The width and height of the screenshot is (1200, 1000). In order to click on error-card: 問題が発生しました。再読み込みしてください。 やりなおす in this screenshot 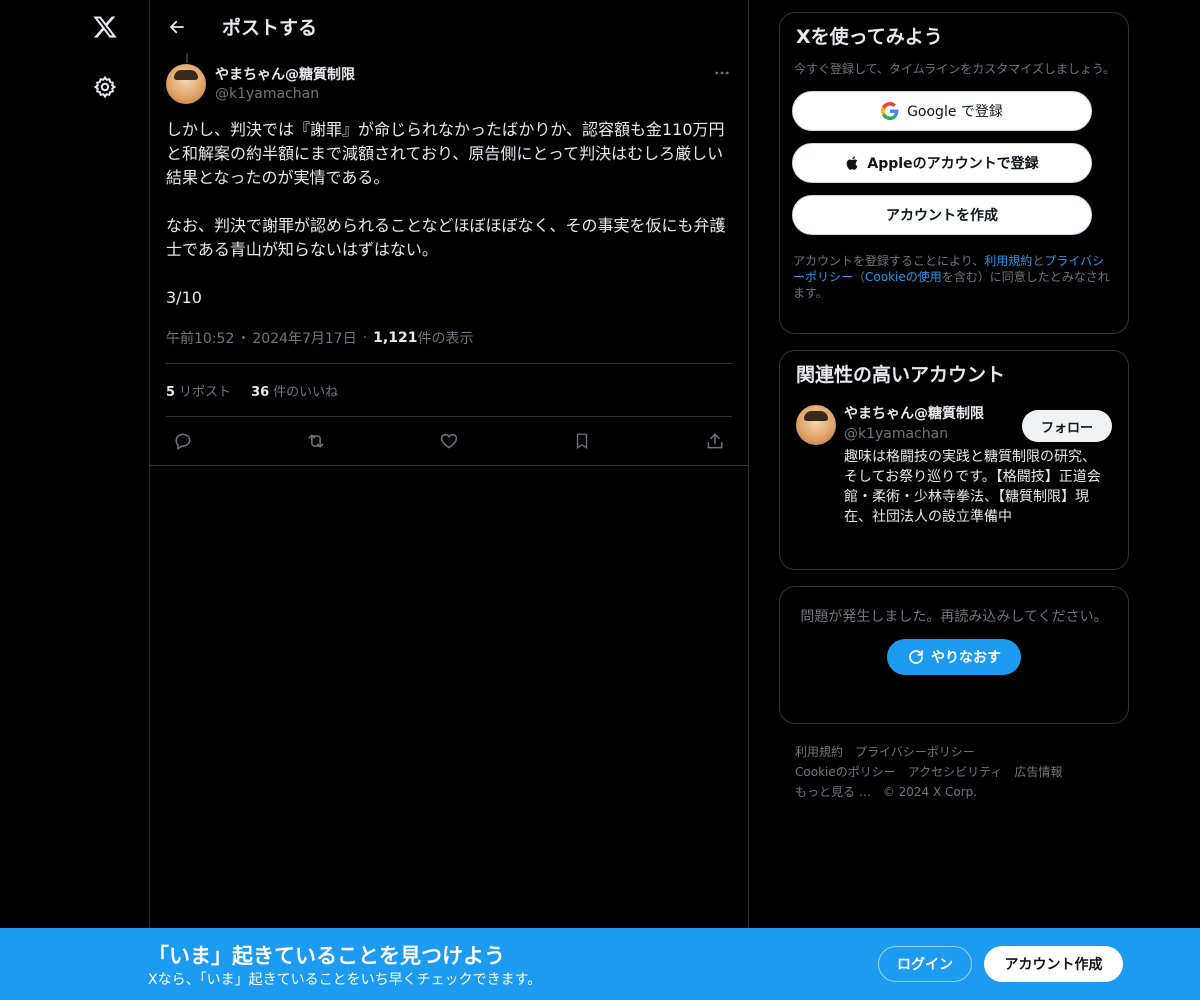, I will do `click(954, 655)`.